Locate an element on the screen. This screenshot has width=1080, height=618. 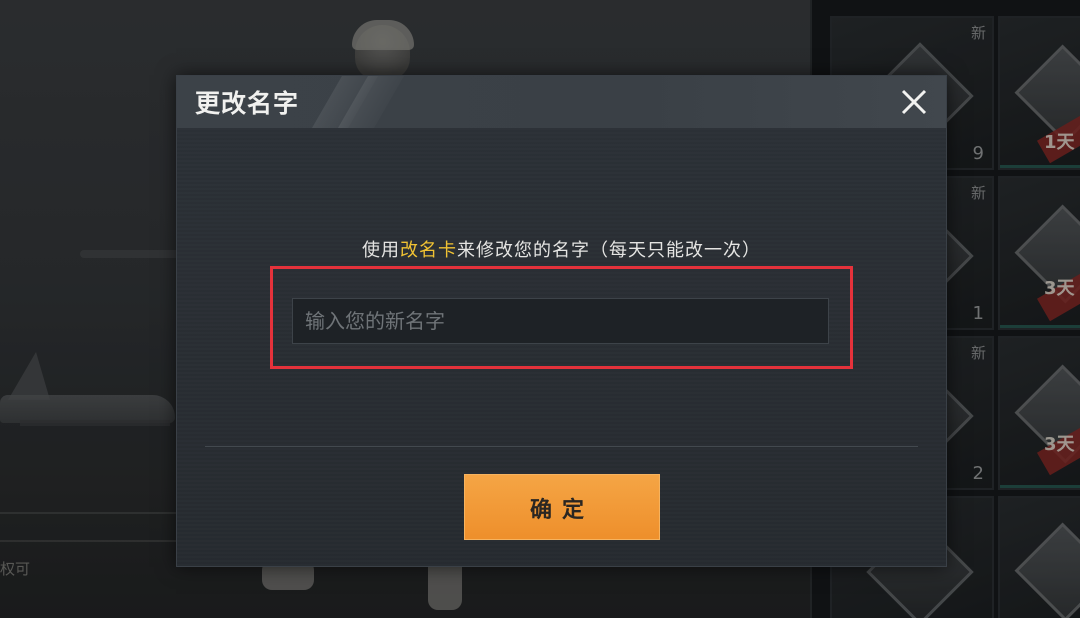
dialog-header: 更改名字 is located at coordinates (561, 102).